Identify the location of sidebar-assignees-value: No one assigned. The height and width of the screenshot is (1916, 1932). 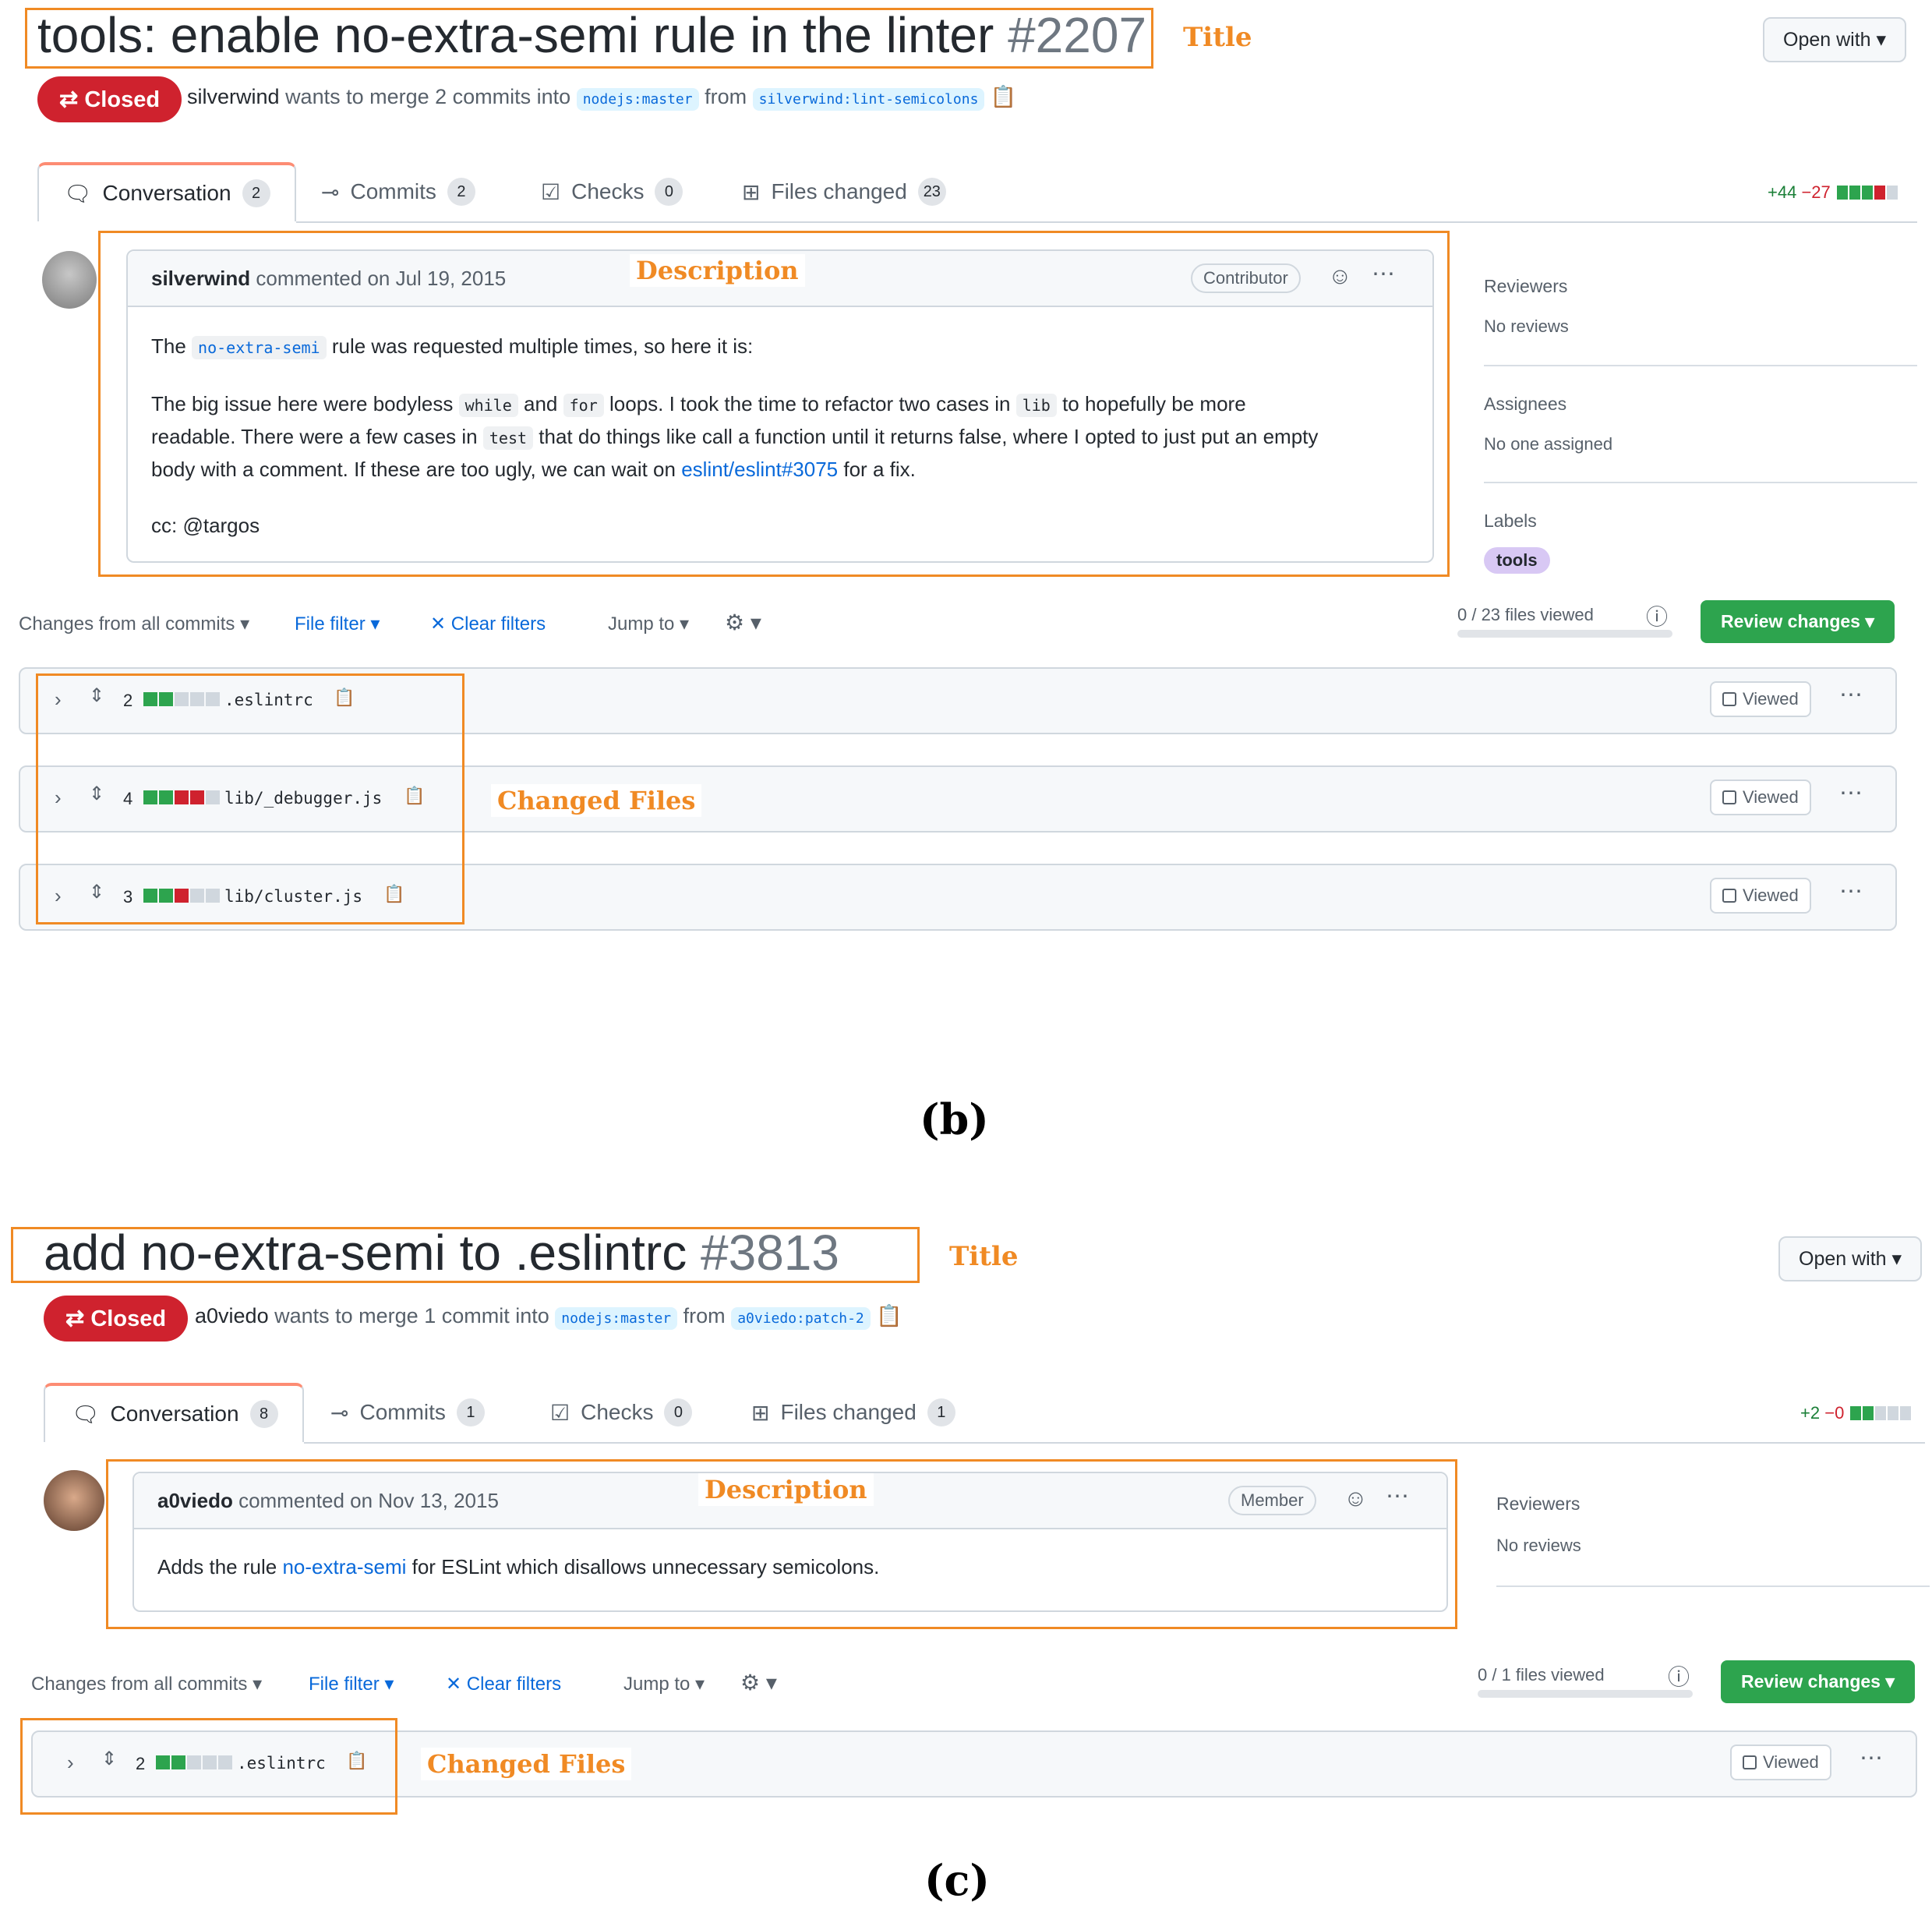
(1548, 444).